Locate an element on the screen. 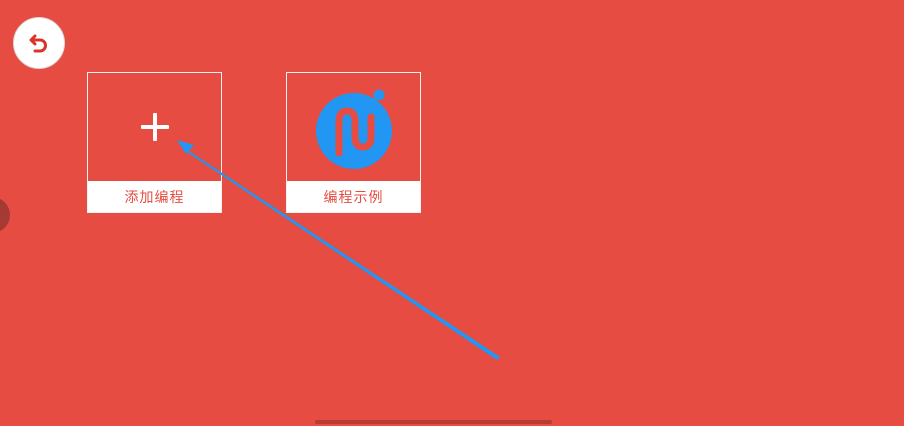  back-button is located at coordinates (39, 43).